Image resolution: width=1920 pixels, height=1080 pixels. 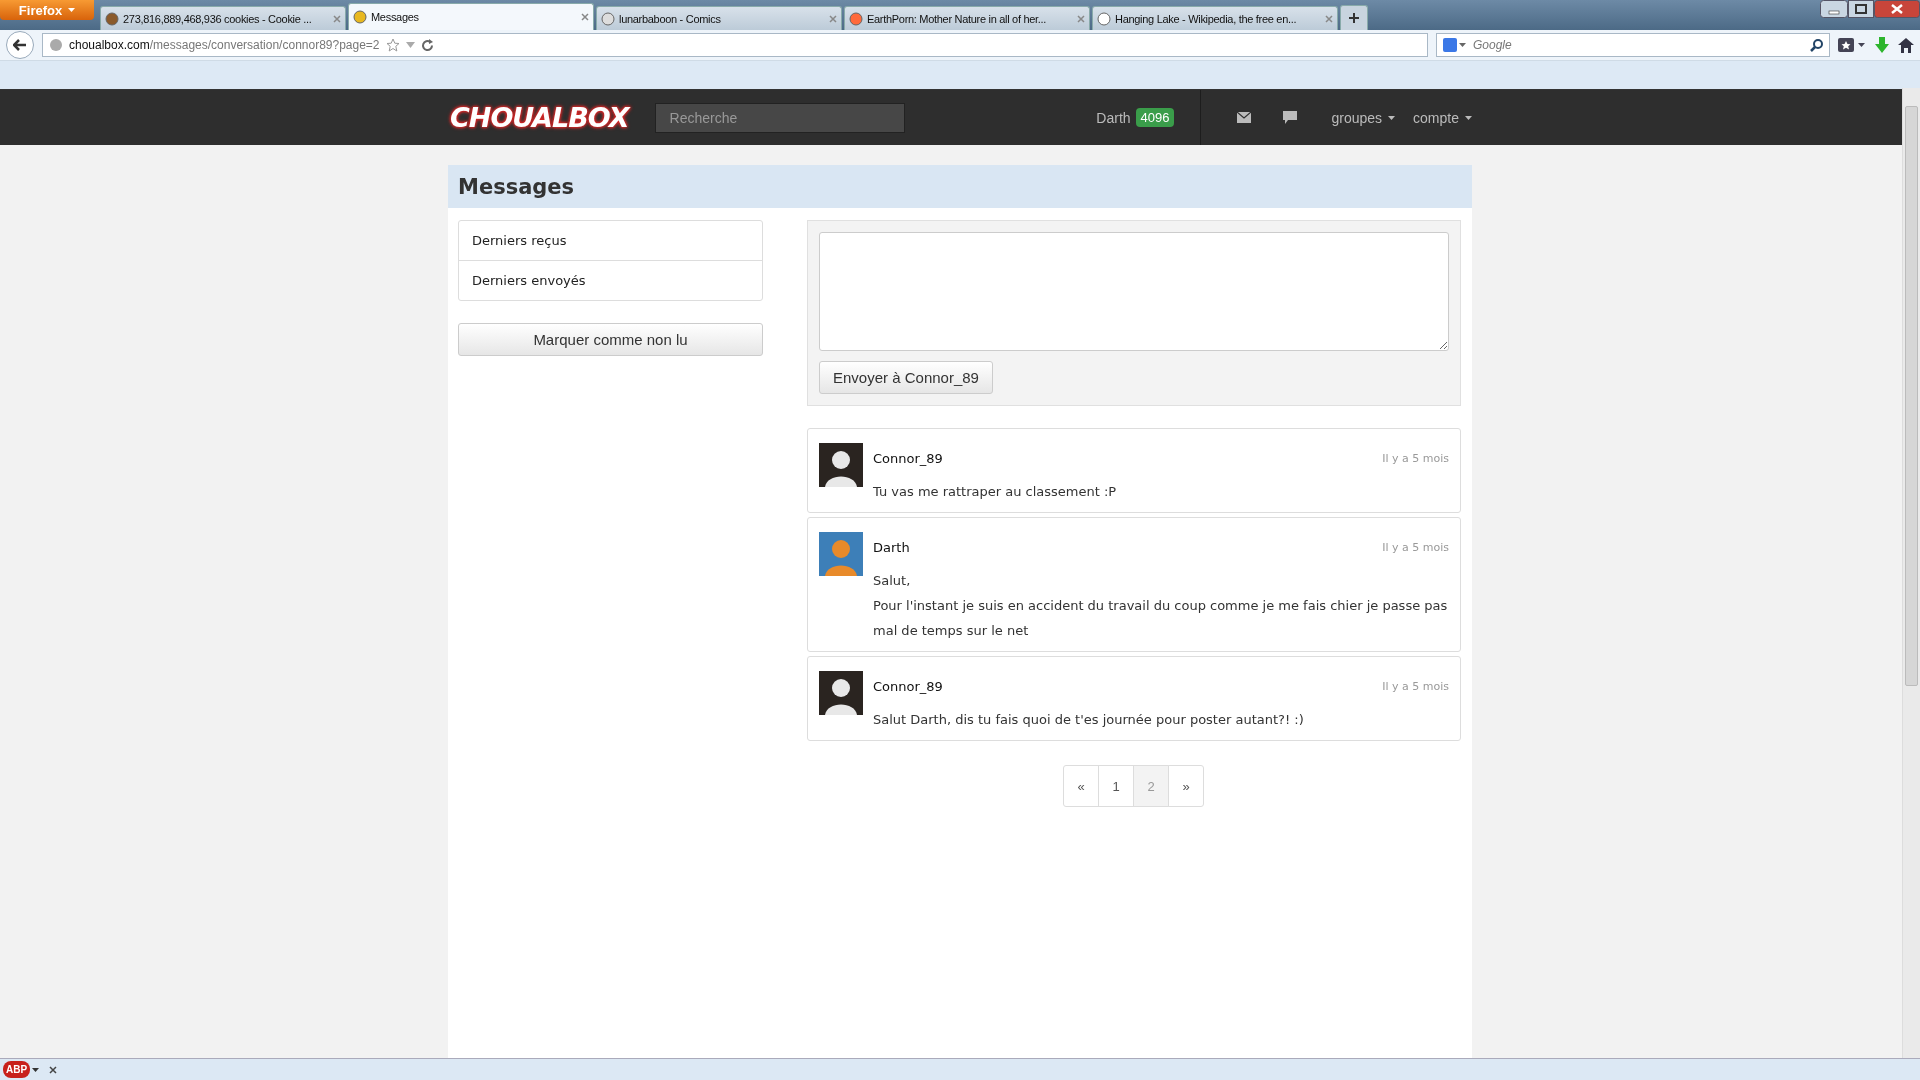 I want to click on adblock-icon: ABP, so click(x=17, y=1069).